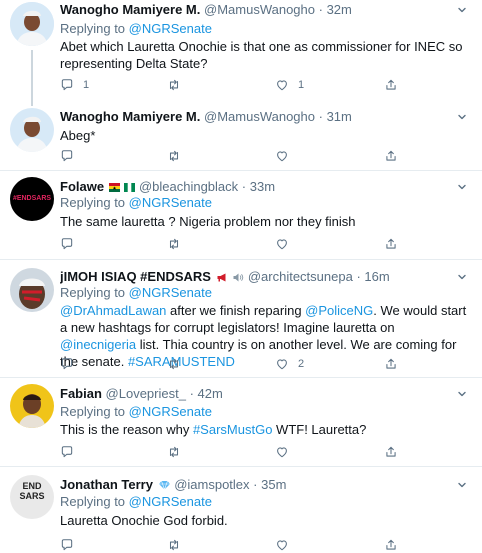 Image resolution: width=482 pixels, height=553 pixels. I want to click on display-name: Jonathan Terry, so click(106, 484).